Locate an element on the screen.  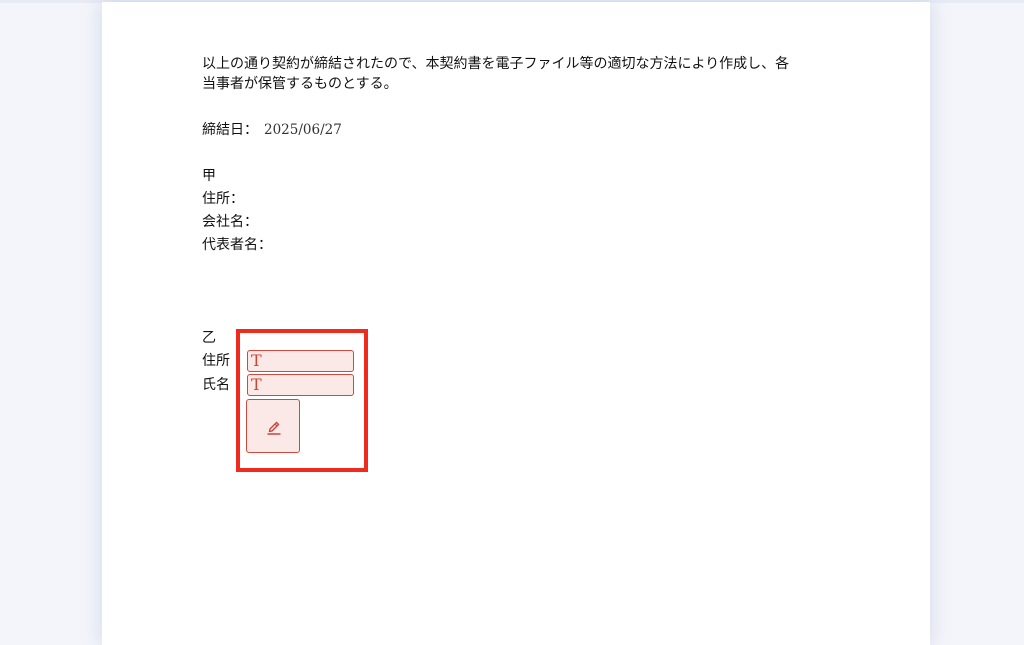
party-a-address-label: 住所： is located at coordinates (223, 199).